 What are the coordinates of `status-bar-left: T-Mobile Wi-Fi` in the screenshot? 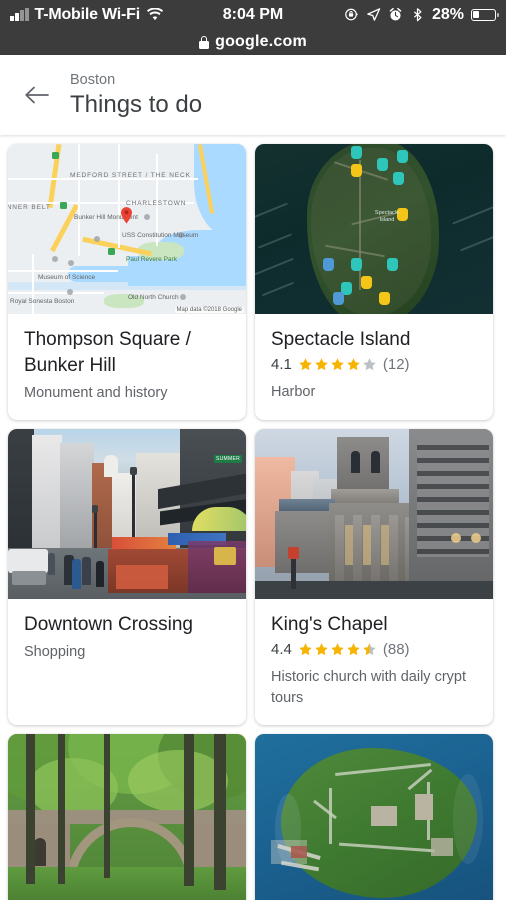 It's located at (87, 15).